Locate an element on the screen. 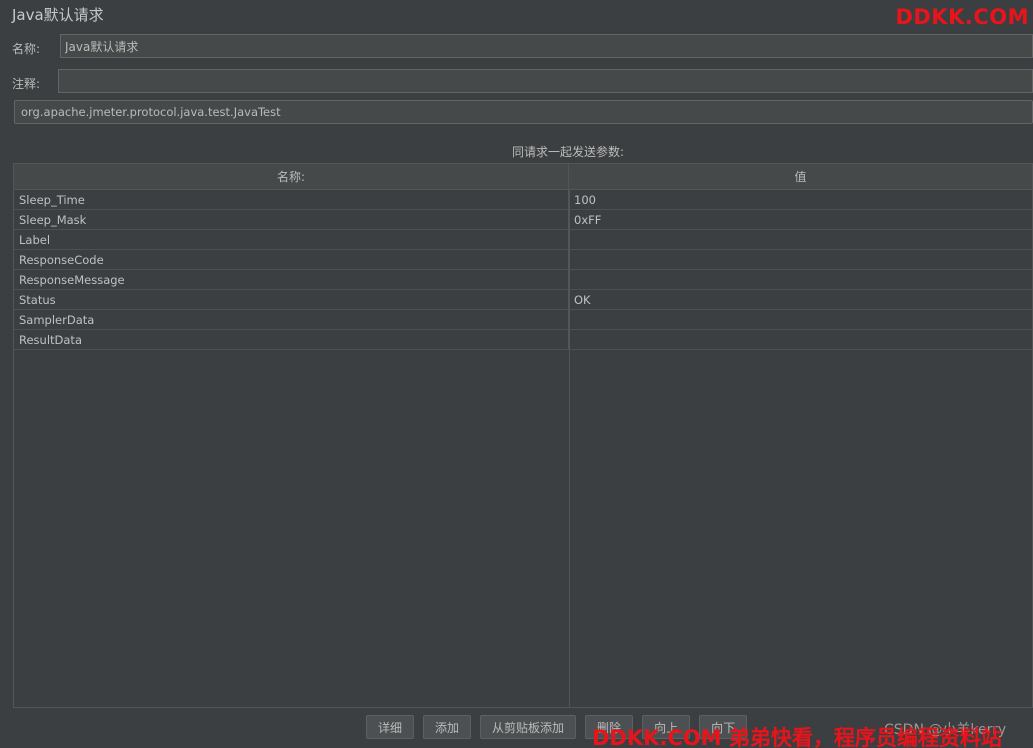  table-row: ResponseCode is located at coordinates (523, 260).